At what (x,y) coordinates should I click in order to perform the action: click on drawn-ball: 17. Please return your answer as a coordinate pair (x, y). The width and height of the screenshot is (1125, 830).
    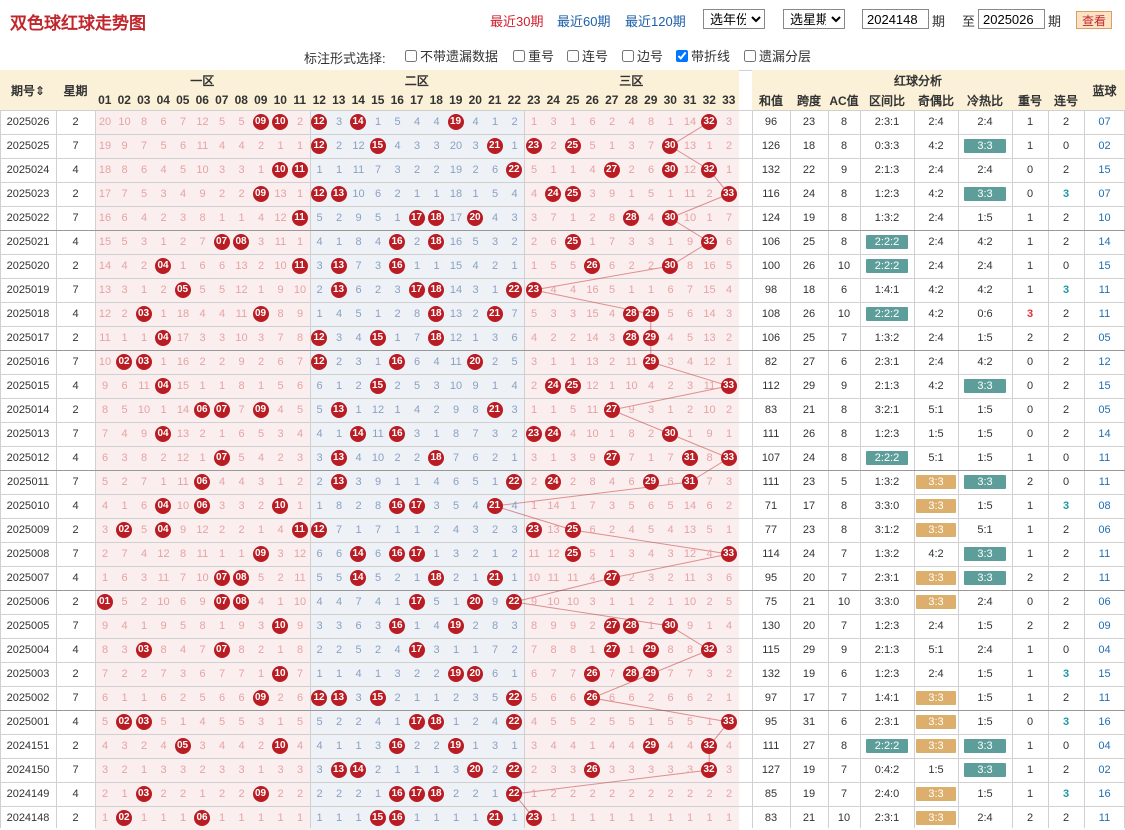
    Looking at the image, I should click on (416, 602).